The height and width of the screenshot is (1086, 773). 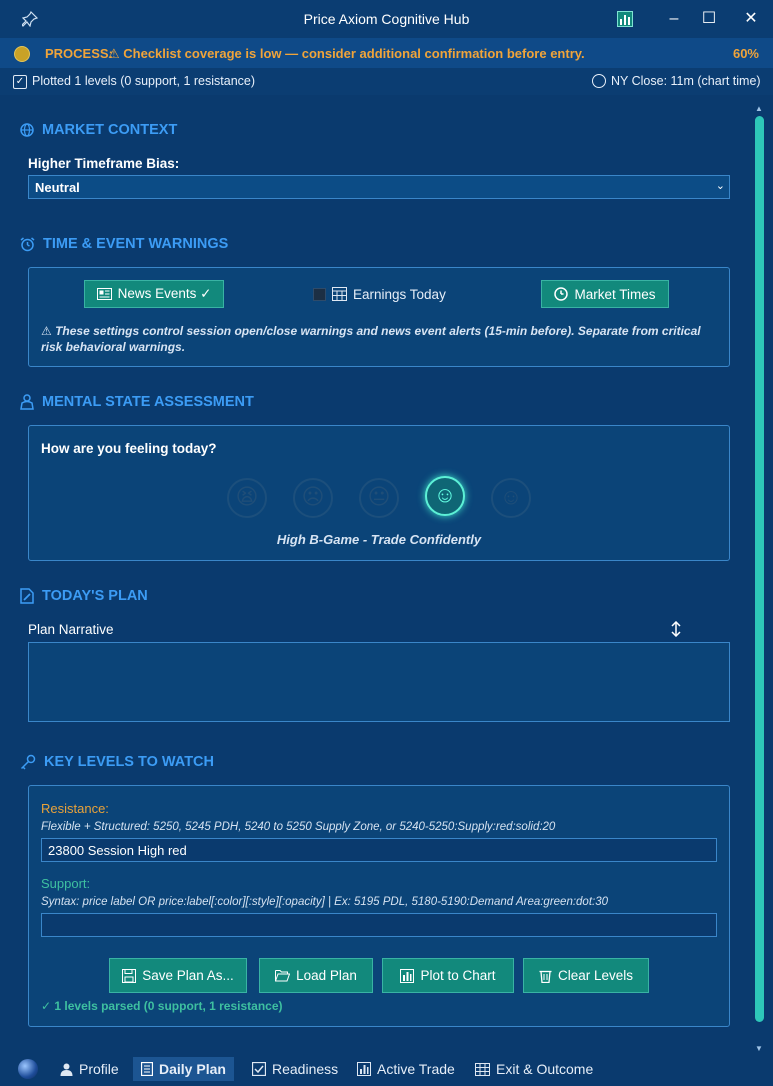 What do you see at coordinates (615, 294) in the screenshot?
I see `market-times-label: Market Times` at bounding box center [615, 294].